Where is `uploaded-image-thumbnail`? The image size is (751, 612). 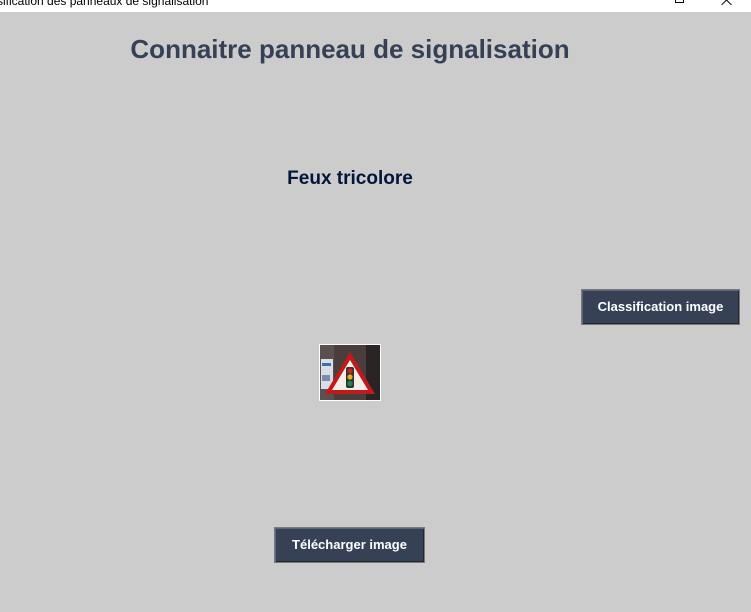 uploaded-image-thumbnail is located at coordinates (350, 372).